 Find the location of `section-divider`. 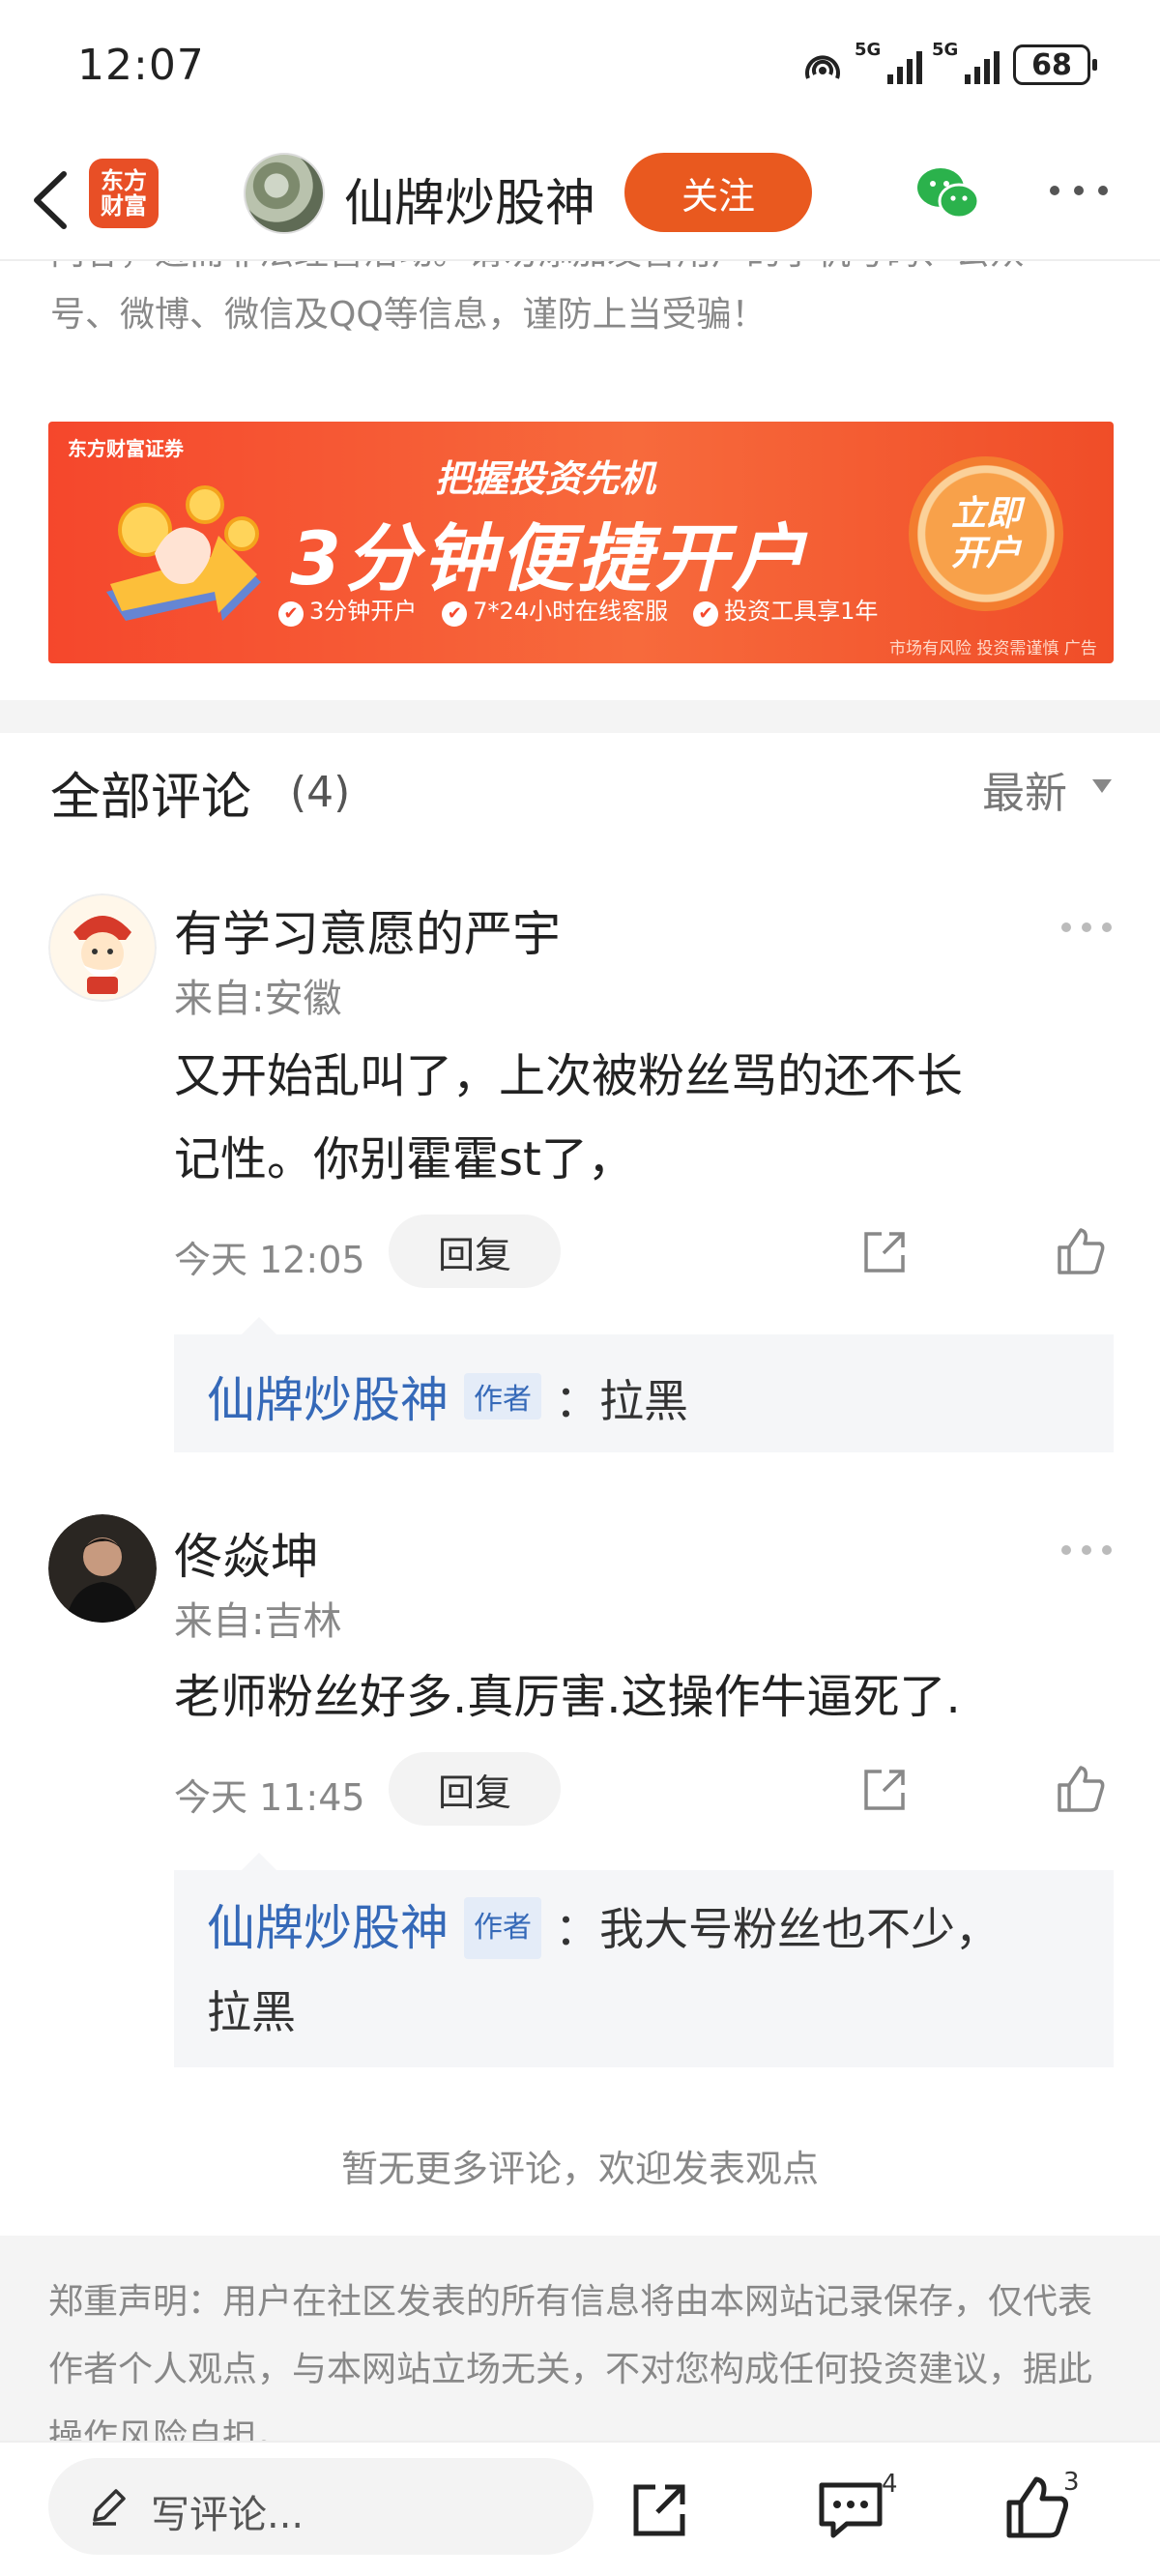

section-divider is located at coordinates (580, 716).